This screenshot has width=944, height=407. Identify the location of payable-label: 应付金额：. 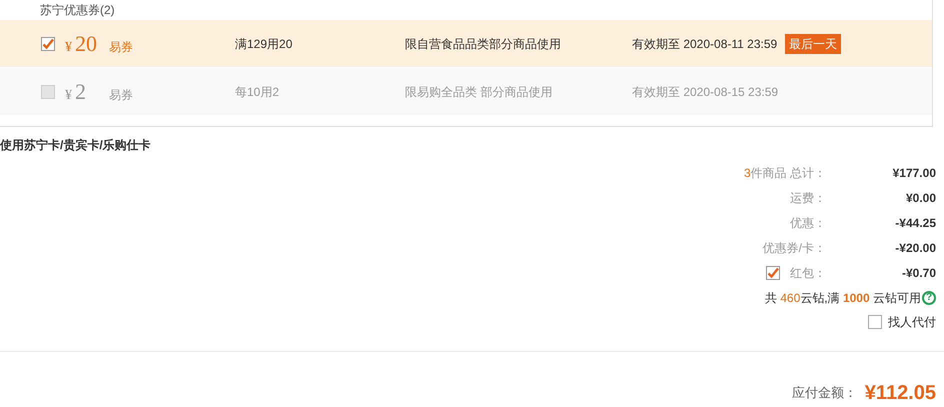
(824, 393).